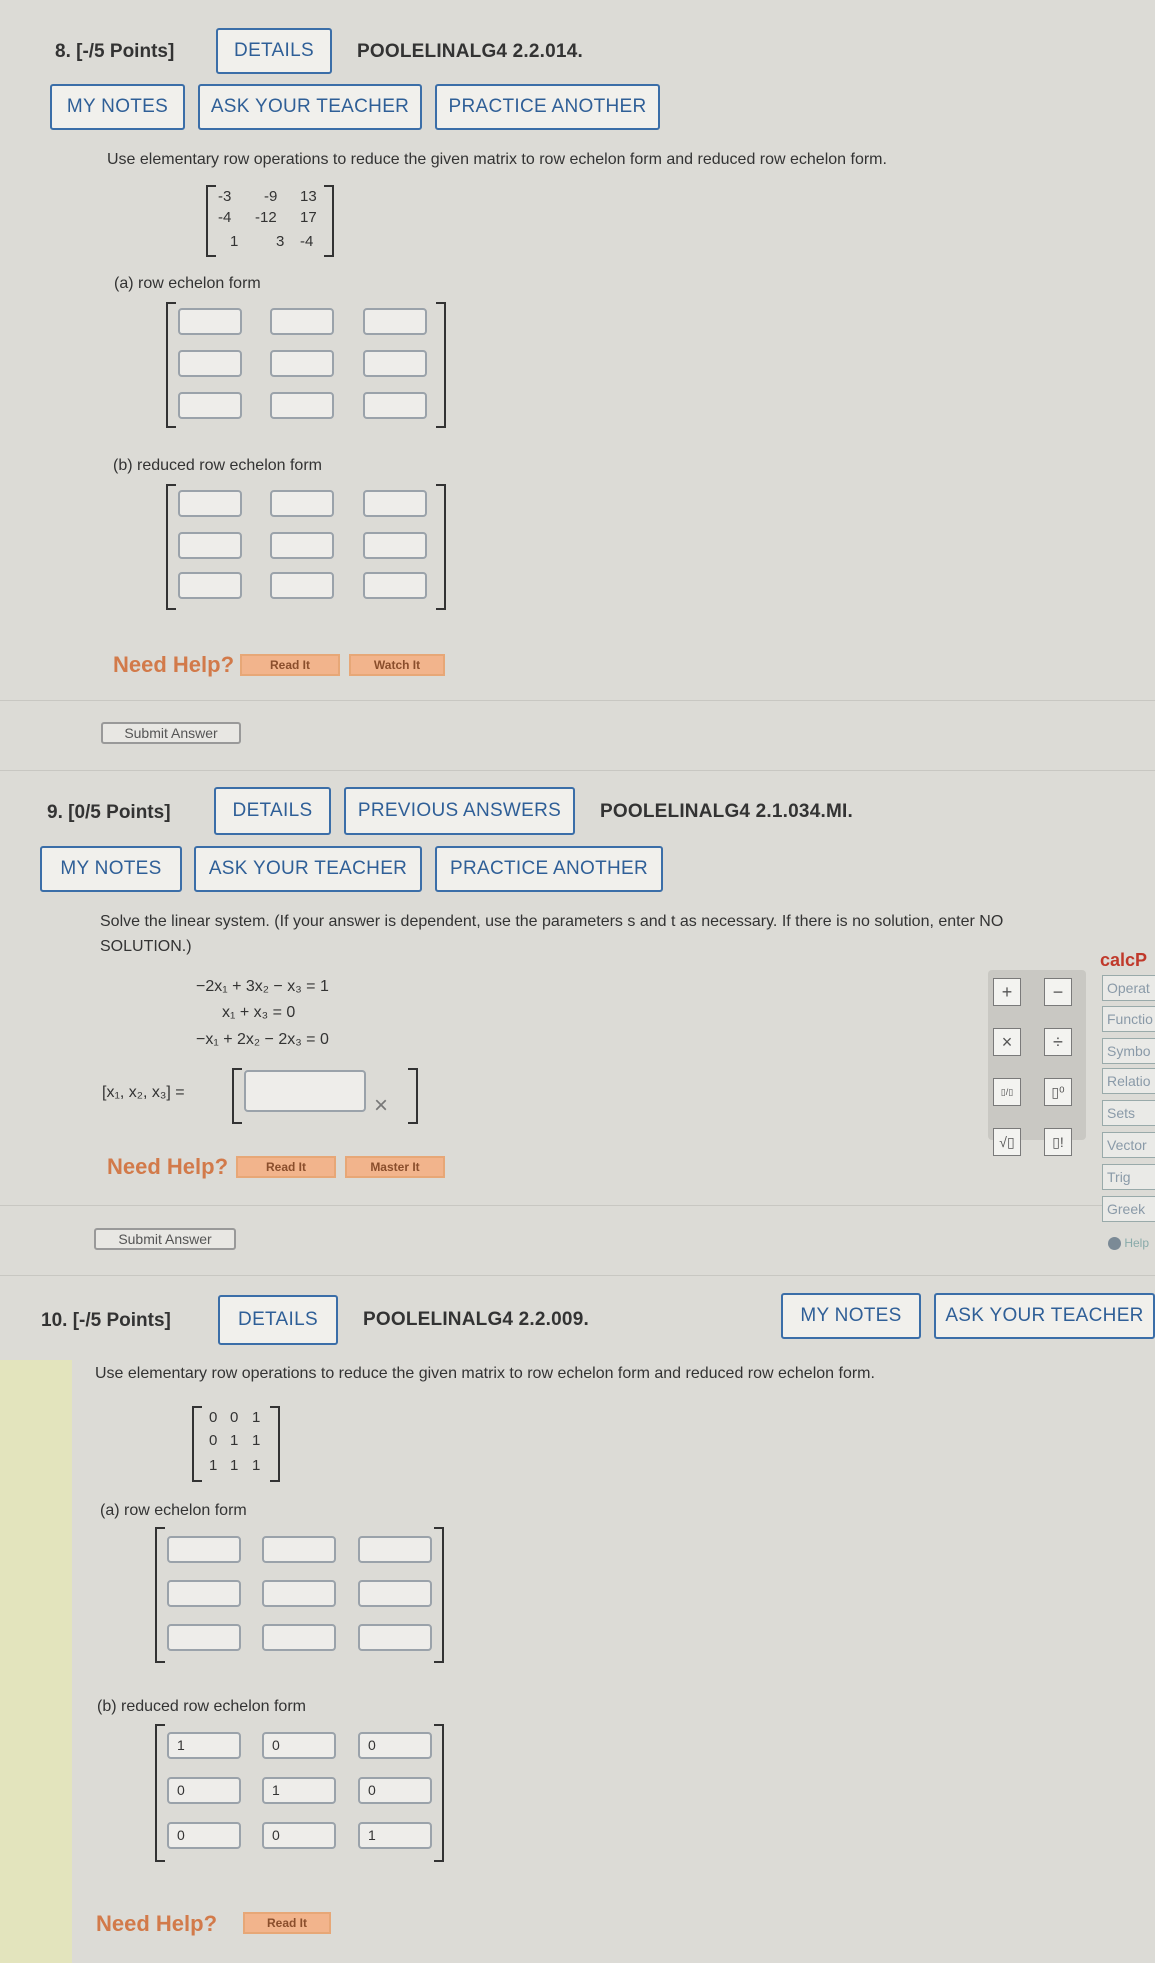 The height and width of the screenshot is (1963, 1155). What do you see at coordinates (256, 1417) in the screenshot?
I see `q10-m-0-2: 1` at bounding box center [256, 1417].